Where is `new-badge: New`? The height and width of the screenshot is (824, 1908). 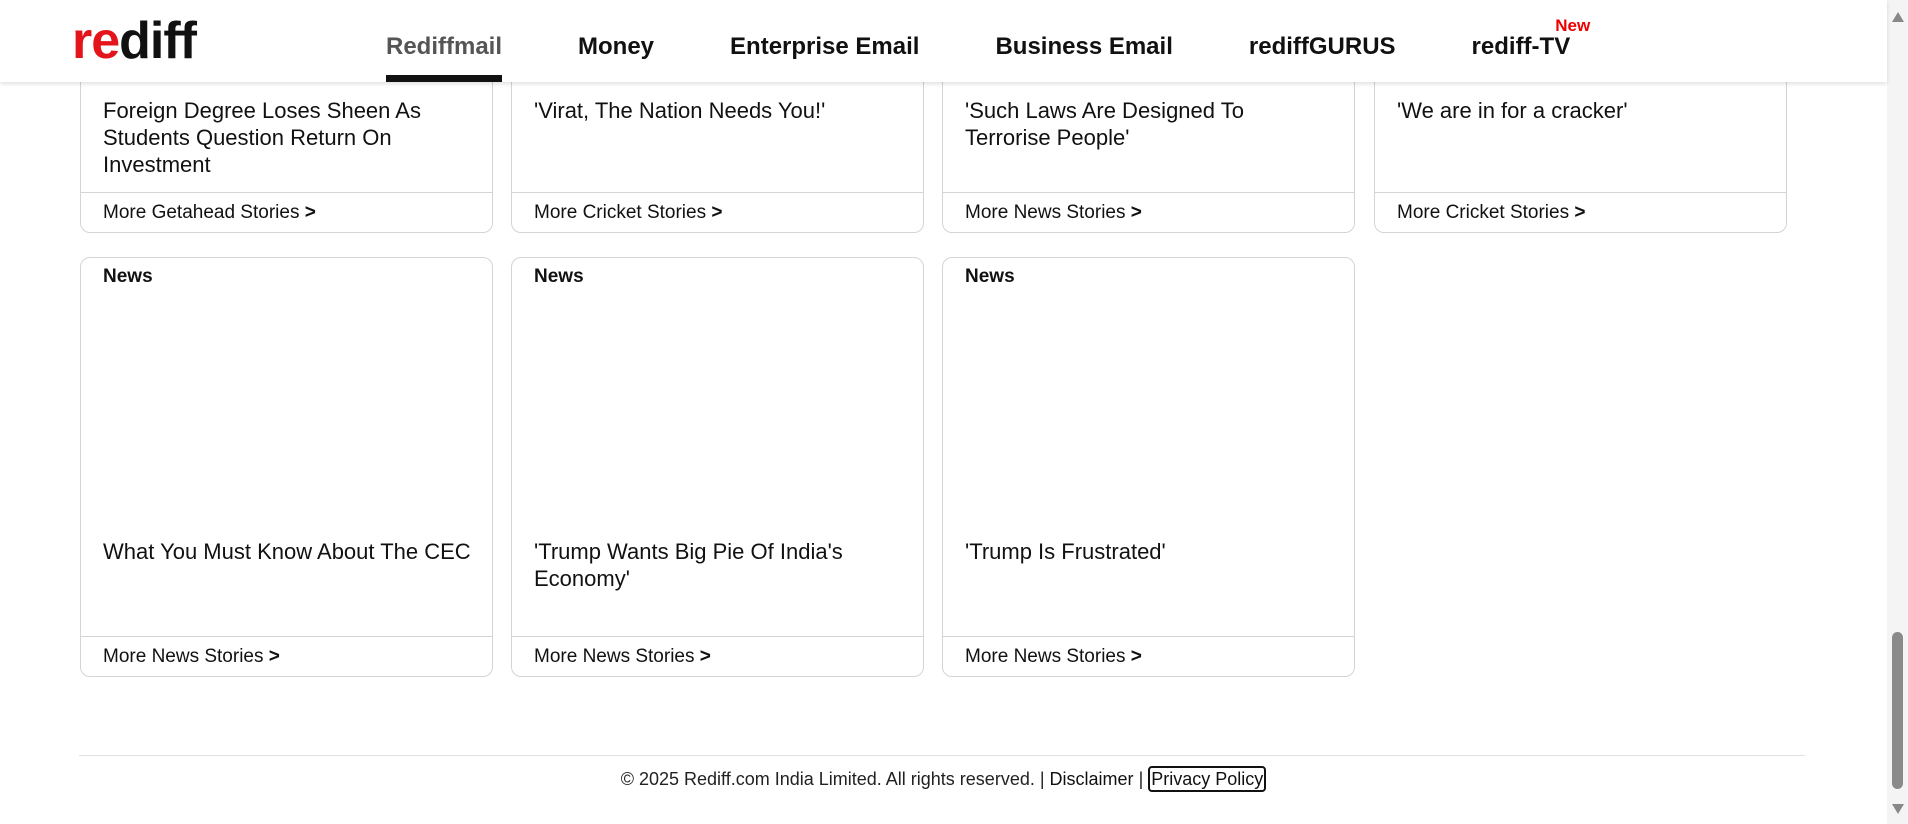 new-badge: New is located at coordinates (1573, 25).